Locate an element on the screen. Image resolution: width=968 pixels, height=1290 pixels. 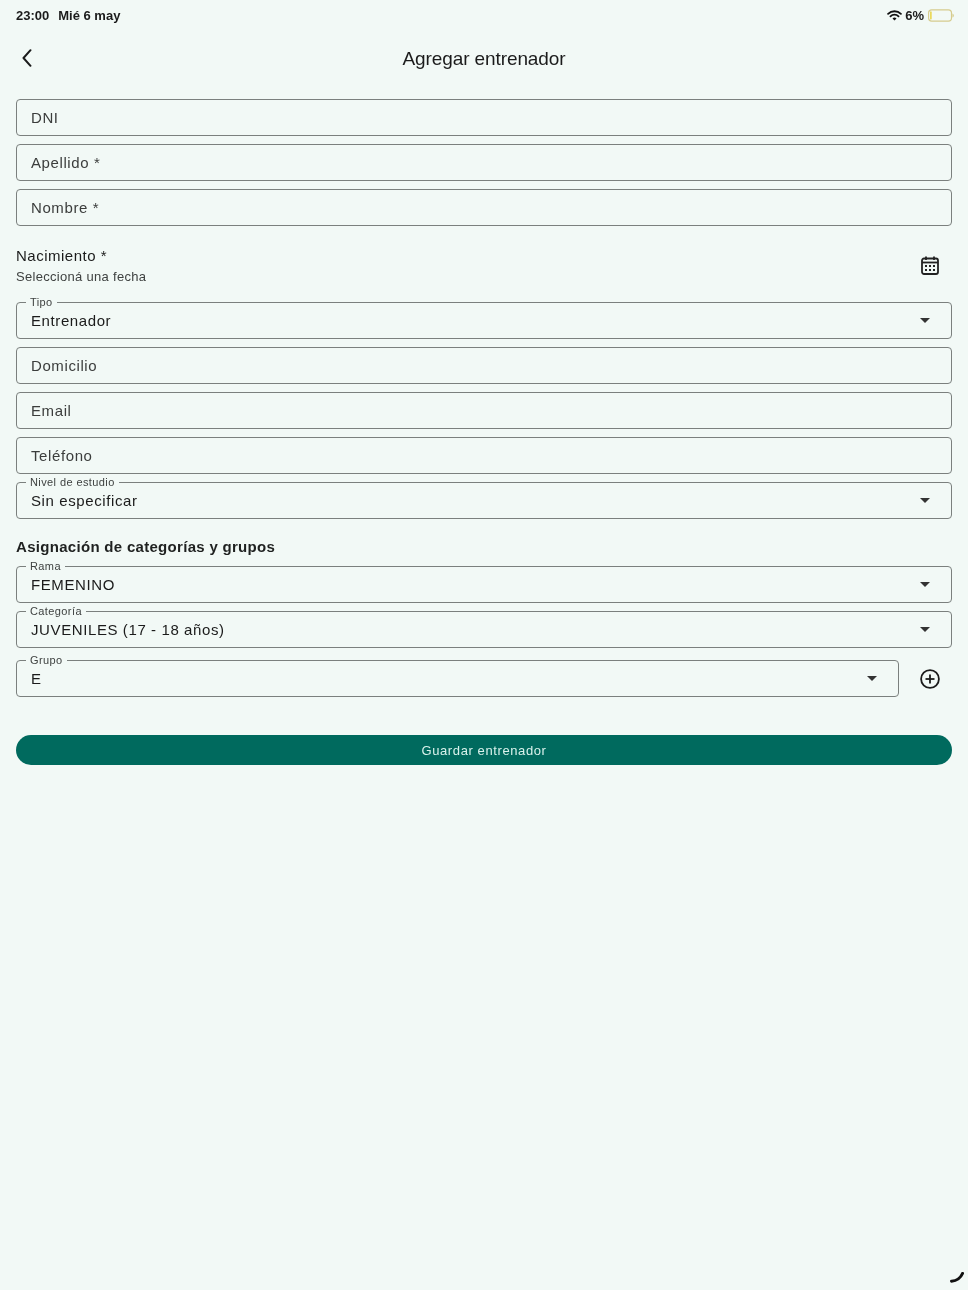
input-field: Nombre * is located at coordinates (484, 207).